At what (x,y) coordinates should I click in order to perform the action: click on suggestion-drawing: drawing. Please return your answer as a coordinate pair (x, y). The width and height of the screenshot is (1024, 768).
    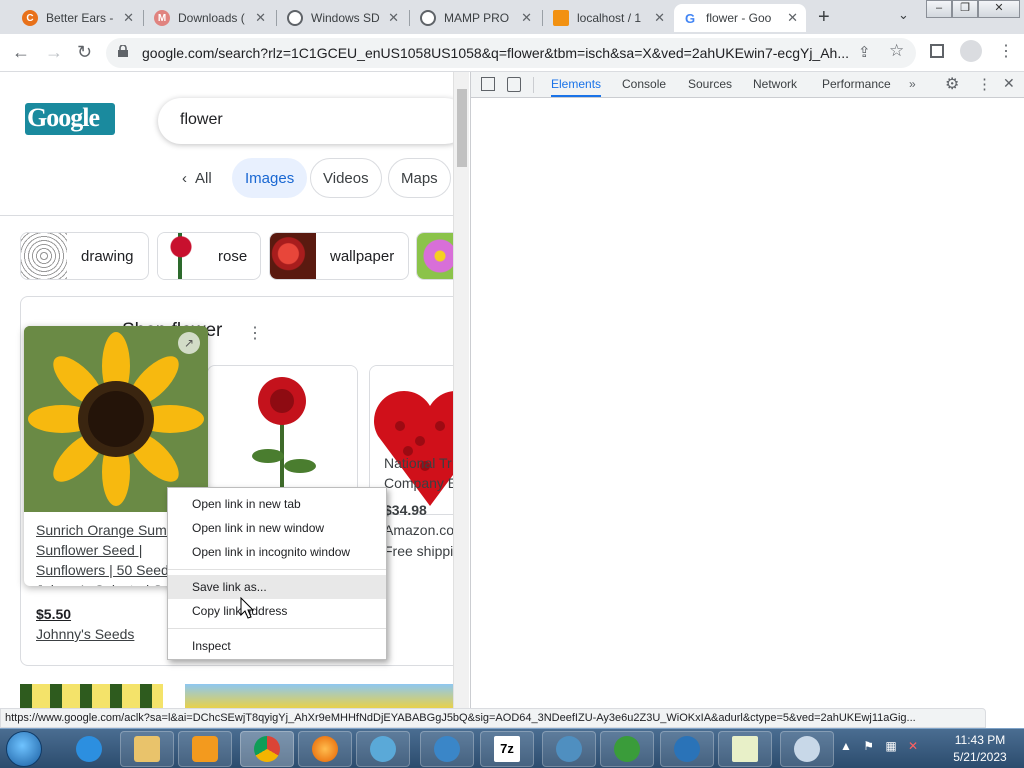
    Looking at the image, I should click on (84, 256).